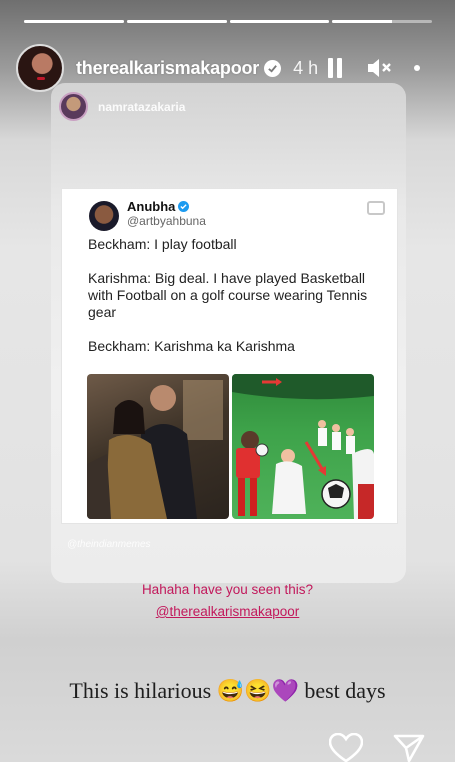 The width and height of the screenshot is (455, 762). I want to click on tweet-line: Beckham: Karishma ka Karishma, so click(191, 346).